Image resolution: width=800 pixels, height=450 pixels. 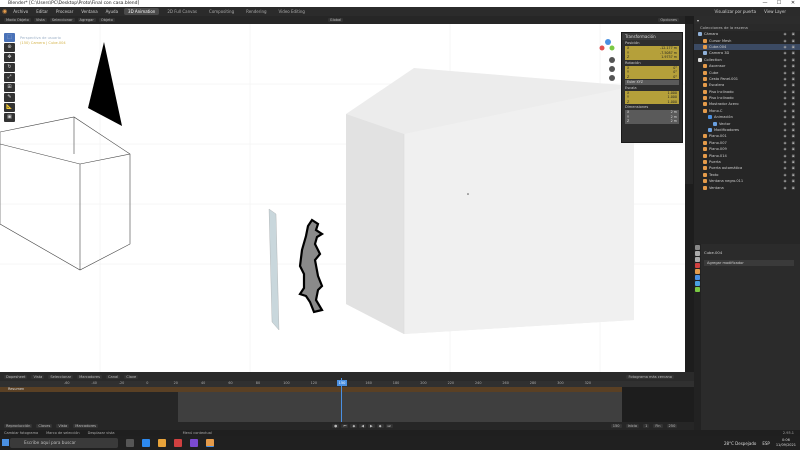 What do you see at coordinates (697, 259) in the screenshot?
I see `output-props-icon` at bounding box center [697, 259].